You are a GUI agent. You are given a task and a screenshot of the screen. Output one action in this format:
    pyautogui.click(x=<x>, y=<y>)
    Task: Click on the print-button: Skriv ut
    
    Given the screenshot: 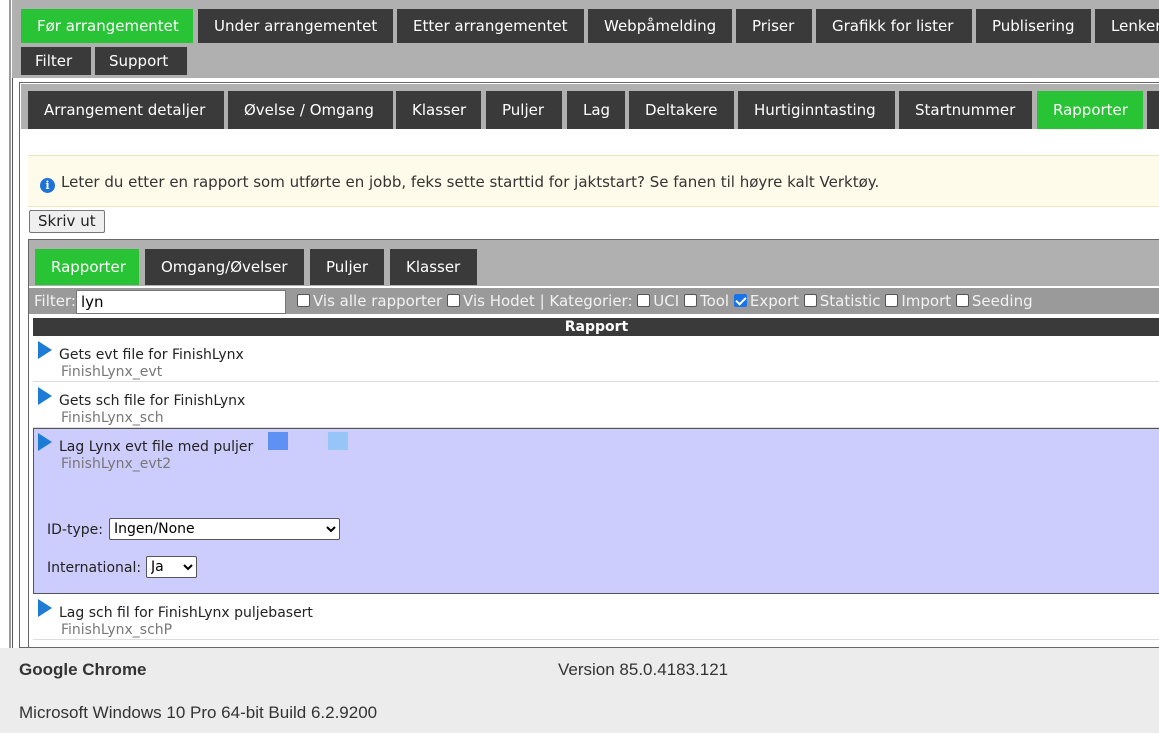 What is the action you would take?
    pyautogui.click(x=67, y=221)
    